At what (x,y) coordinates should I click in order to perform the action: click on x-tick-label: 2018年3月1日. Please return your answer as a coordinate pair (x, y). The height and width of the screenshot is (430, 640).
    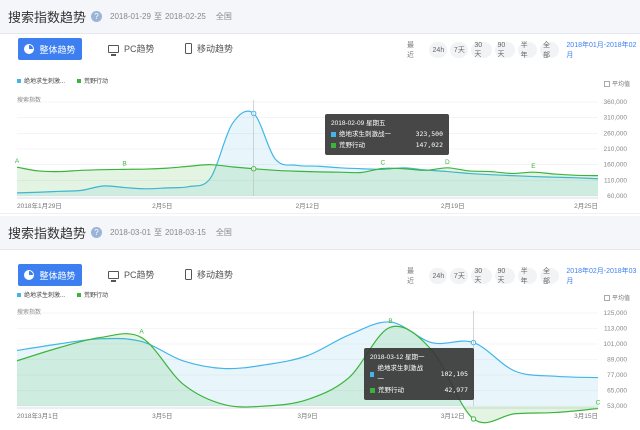
    Looking at the image, I should click on (37, 415).